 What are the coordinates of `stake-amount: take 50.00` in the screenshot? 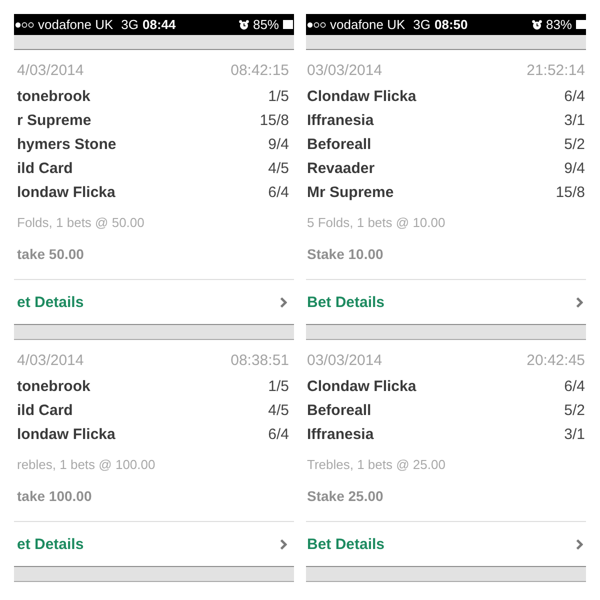 It's located at (50, 254).